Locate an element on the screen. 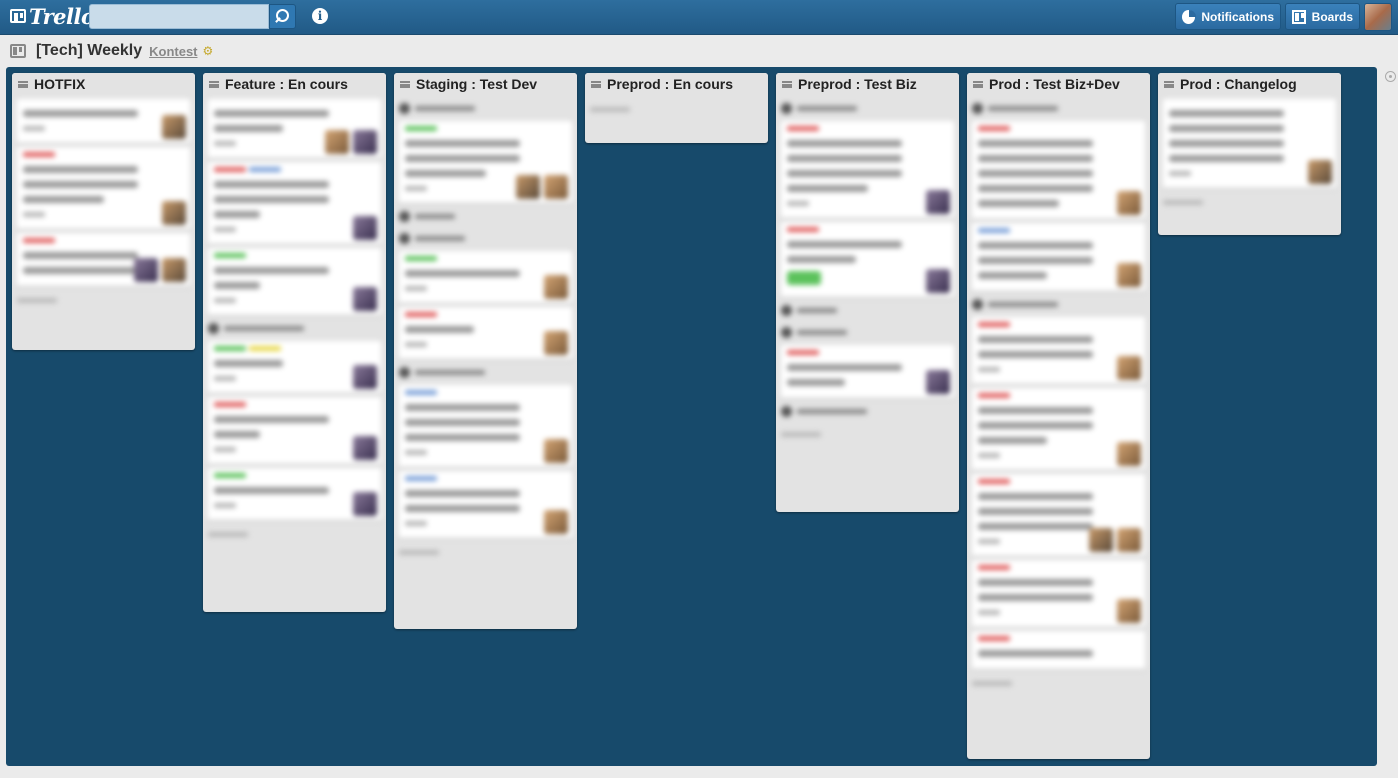 The image size is (1398, 778). list-separator is located at coordinates (485, 108).